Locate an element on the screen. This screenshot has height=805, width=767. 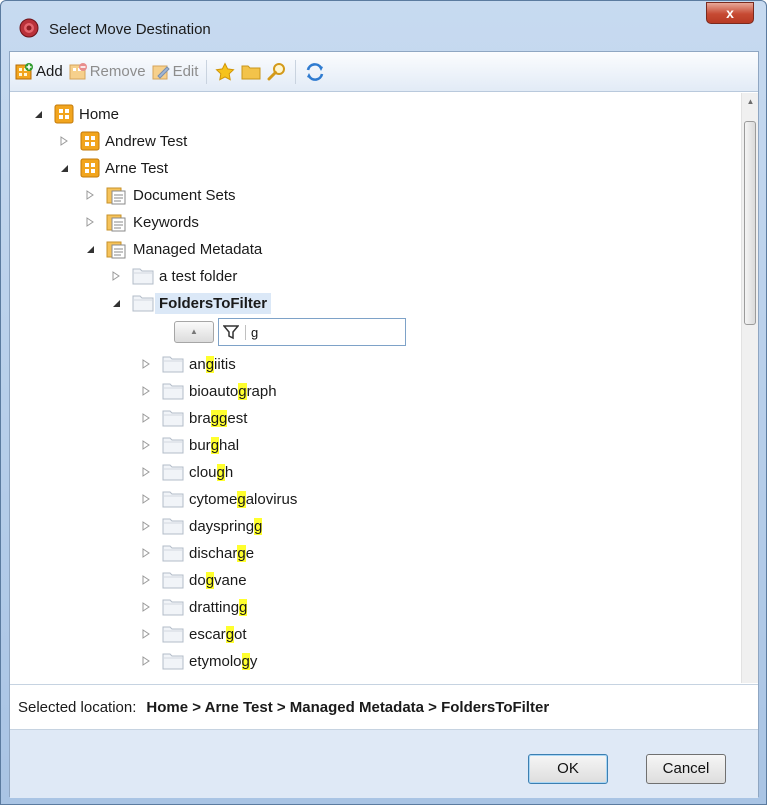
refresh-button is located at coordinates (315, 72).